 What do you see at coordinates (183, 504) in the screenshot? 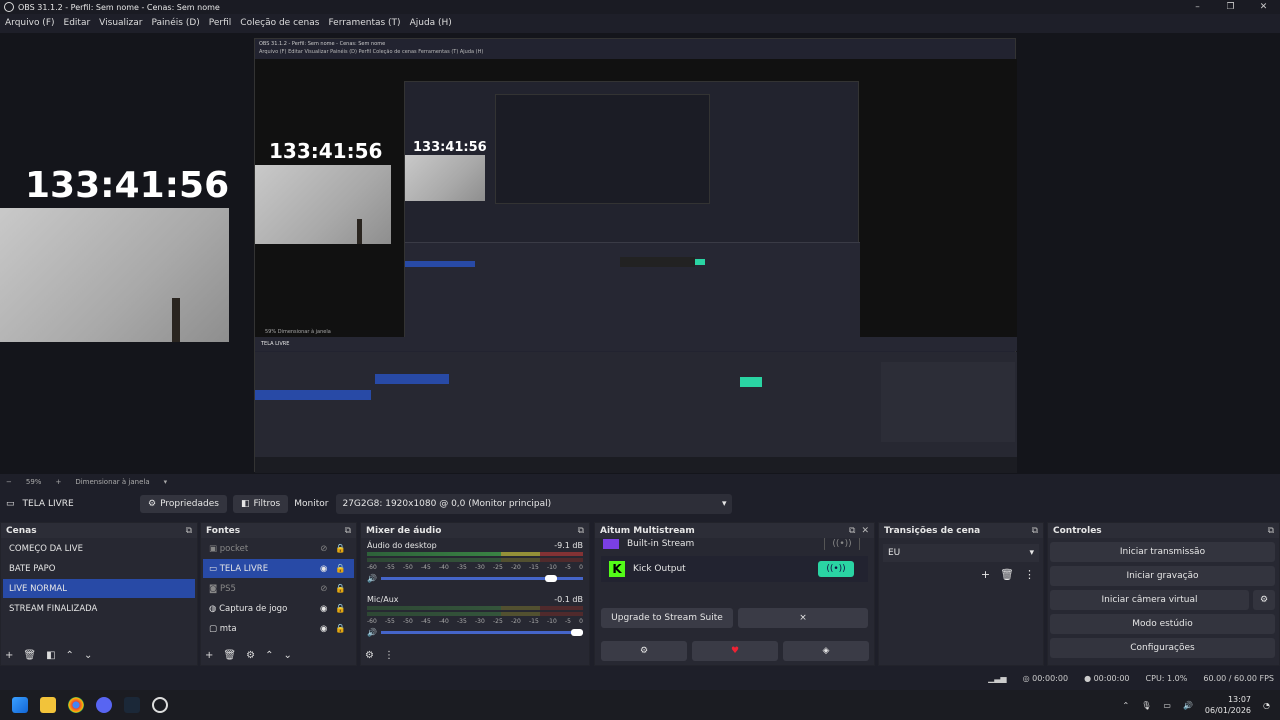
I see `properties-button: ⚙ Propriedades` at bounding box center [183, 504].